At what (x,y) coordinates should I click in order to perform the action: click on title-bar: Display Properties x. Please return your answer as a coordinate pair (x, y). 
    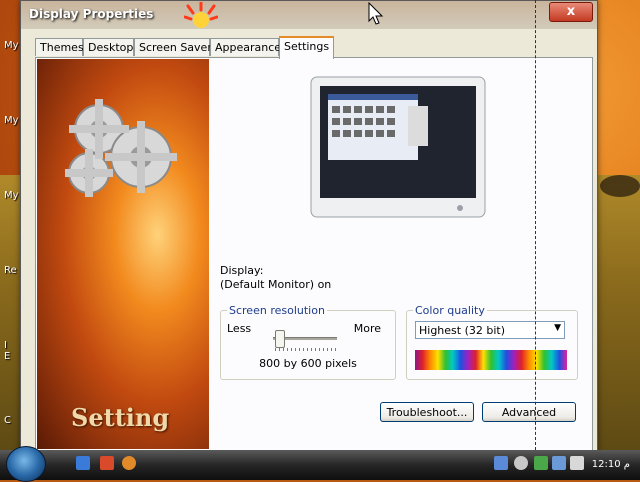
    Looking at the image, I should click on (309, 15).